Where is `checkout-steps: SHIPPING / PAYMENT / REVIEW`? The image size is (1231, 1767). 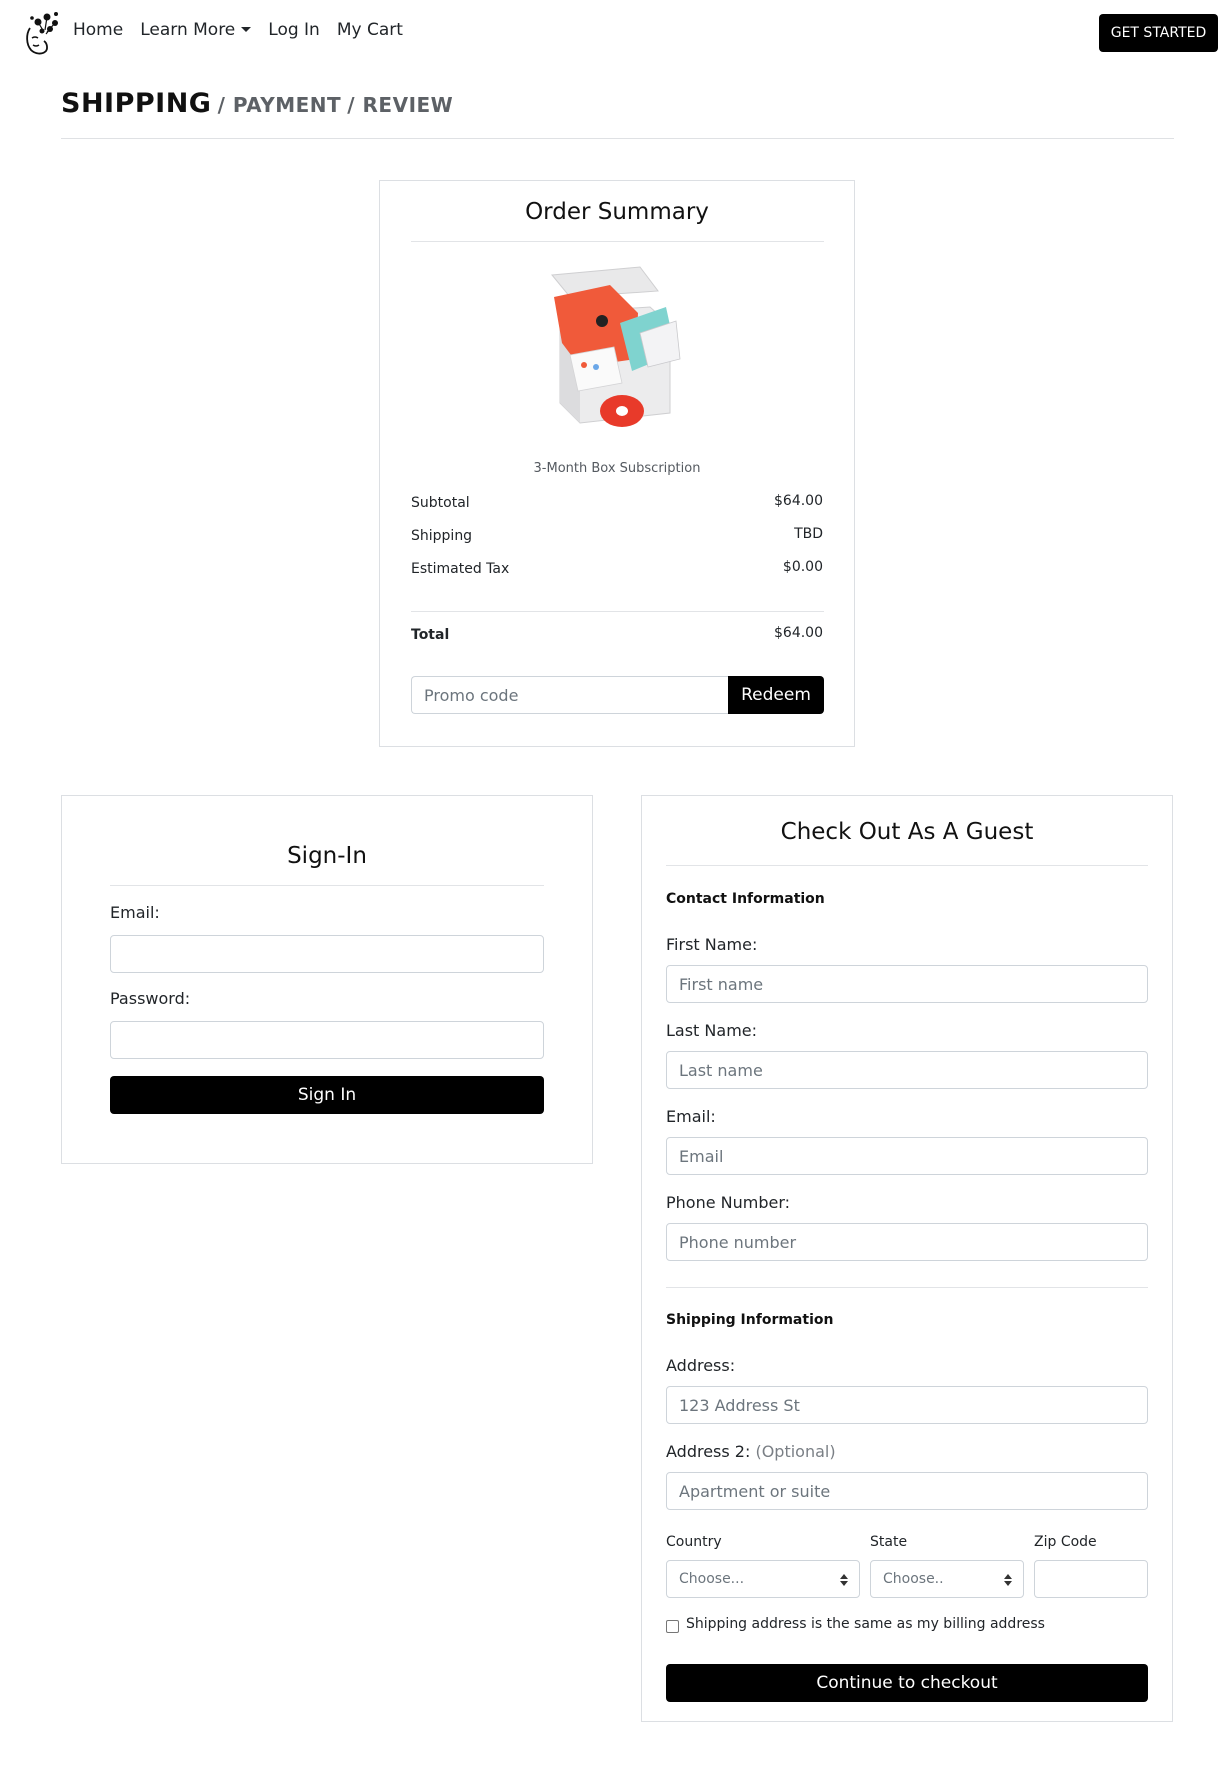
checkout-steps: SHIPPING / PAYMENT / REVIEW is located at coordinates (257, 103).